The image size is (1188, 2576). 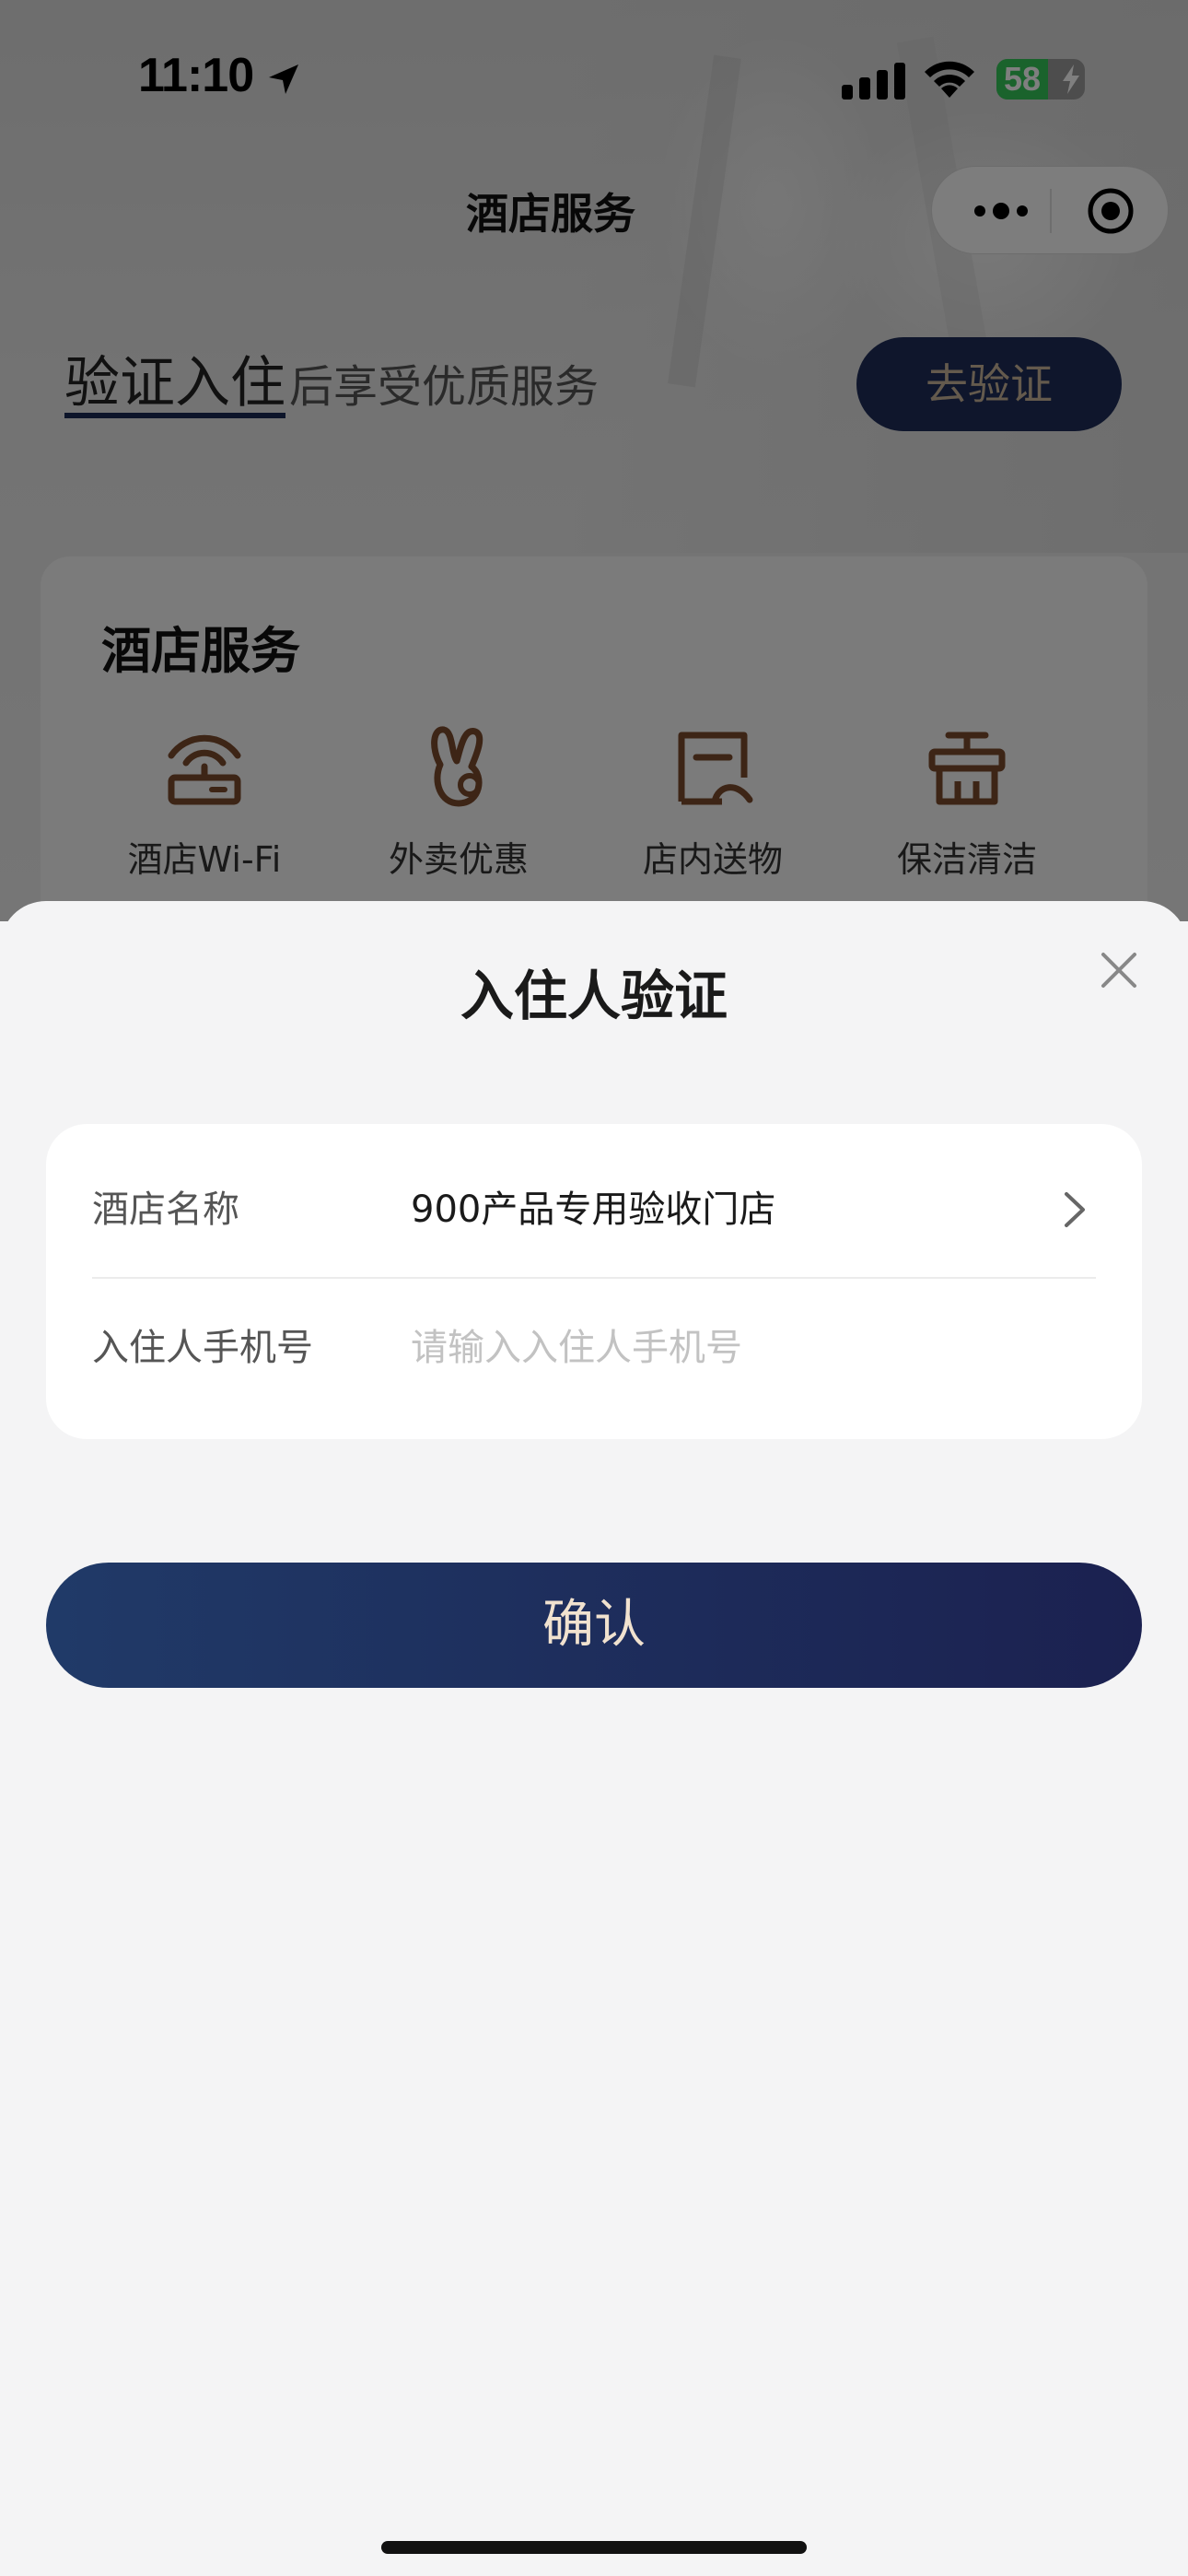 What do you see at coordinates (594, 996) in the screenshot?
I see `sheet-title: 入住人验证` at bounding box center [594, 996].